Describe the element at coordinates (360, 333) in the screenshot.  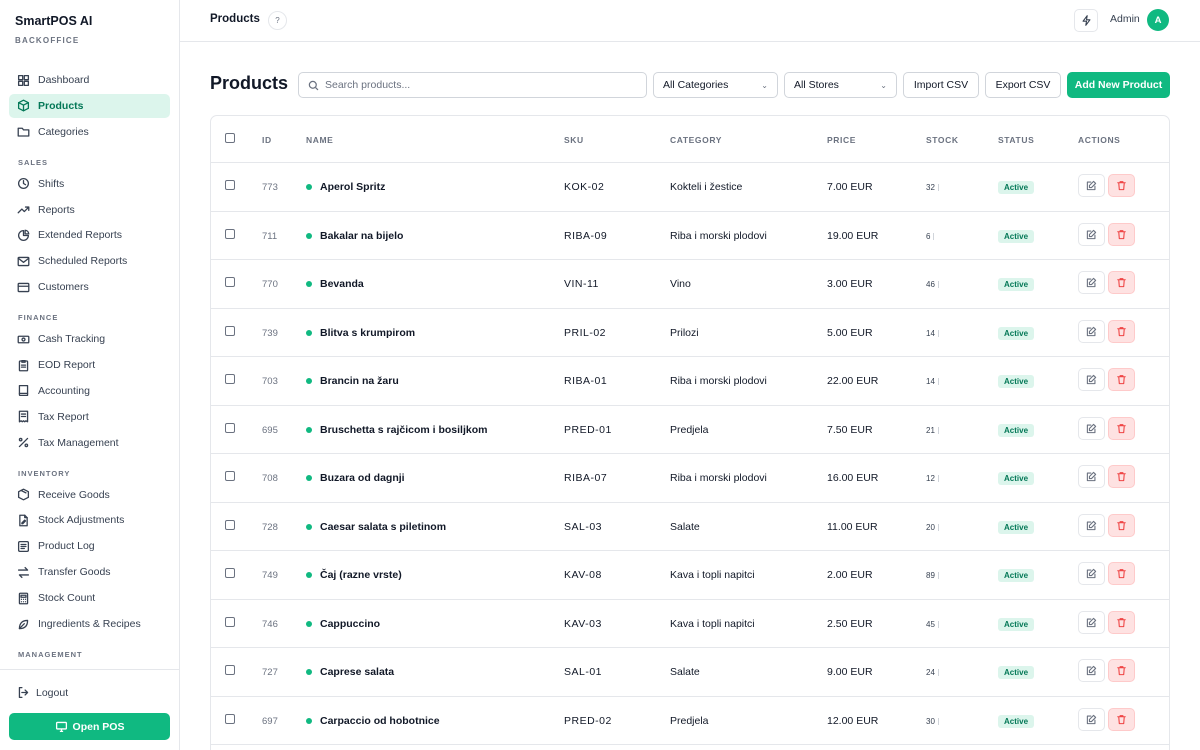
I see `product-name: Blitva s krumpirom` at that location.